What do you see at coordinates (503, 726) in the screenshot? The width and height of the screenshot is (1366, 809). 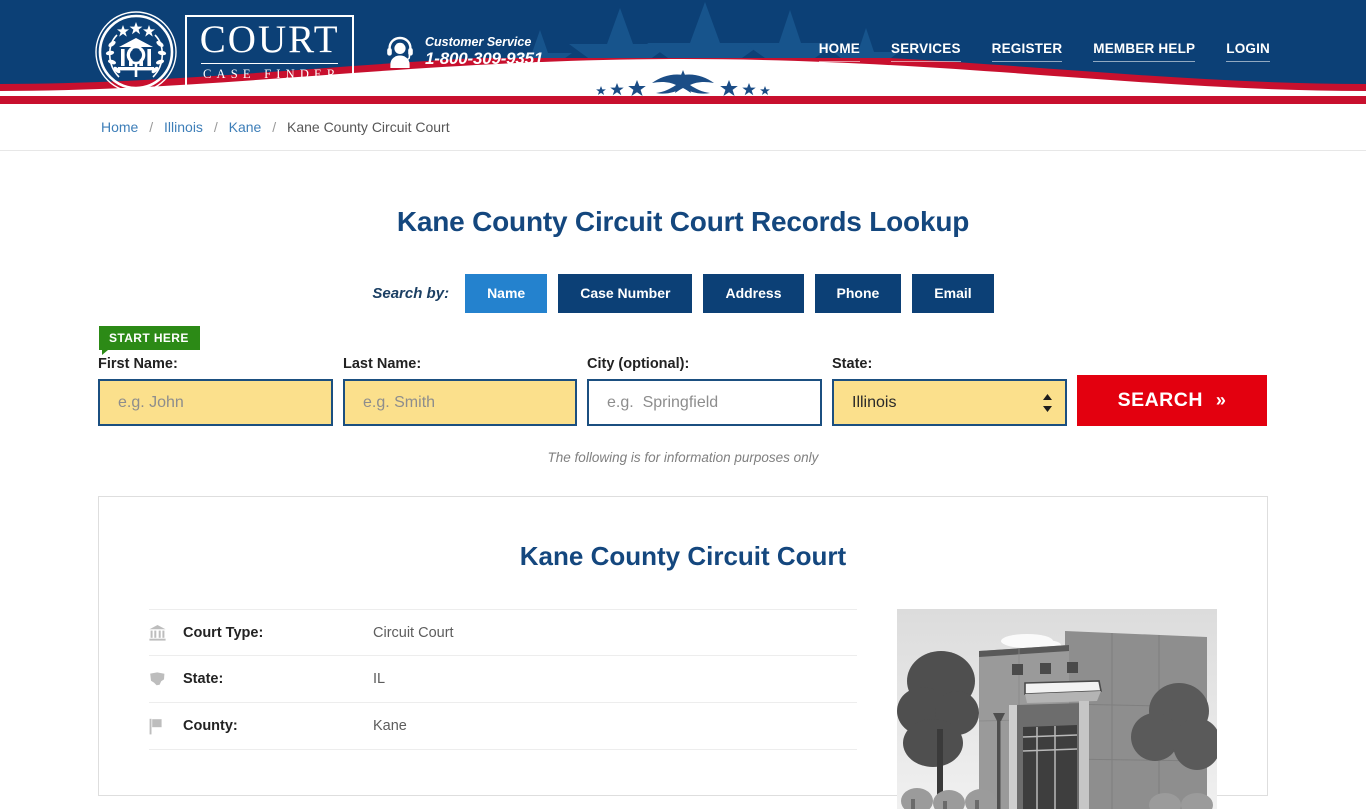 I see `table-row: County: Kane` at bounding box center [503, 726].